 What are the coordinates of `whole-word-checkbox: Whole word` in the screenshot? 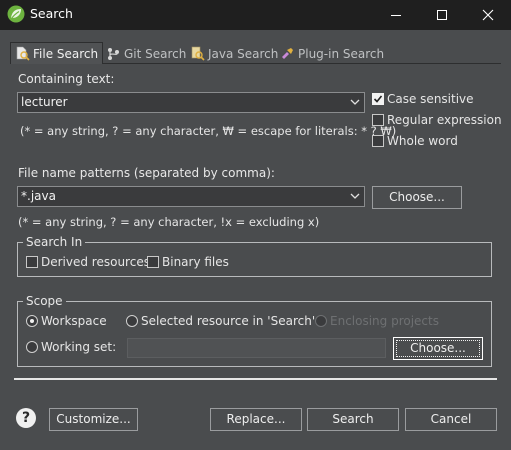 It's located at (415, 141).